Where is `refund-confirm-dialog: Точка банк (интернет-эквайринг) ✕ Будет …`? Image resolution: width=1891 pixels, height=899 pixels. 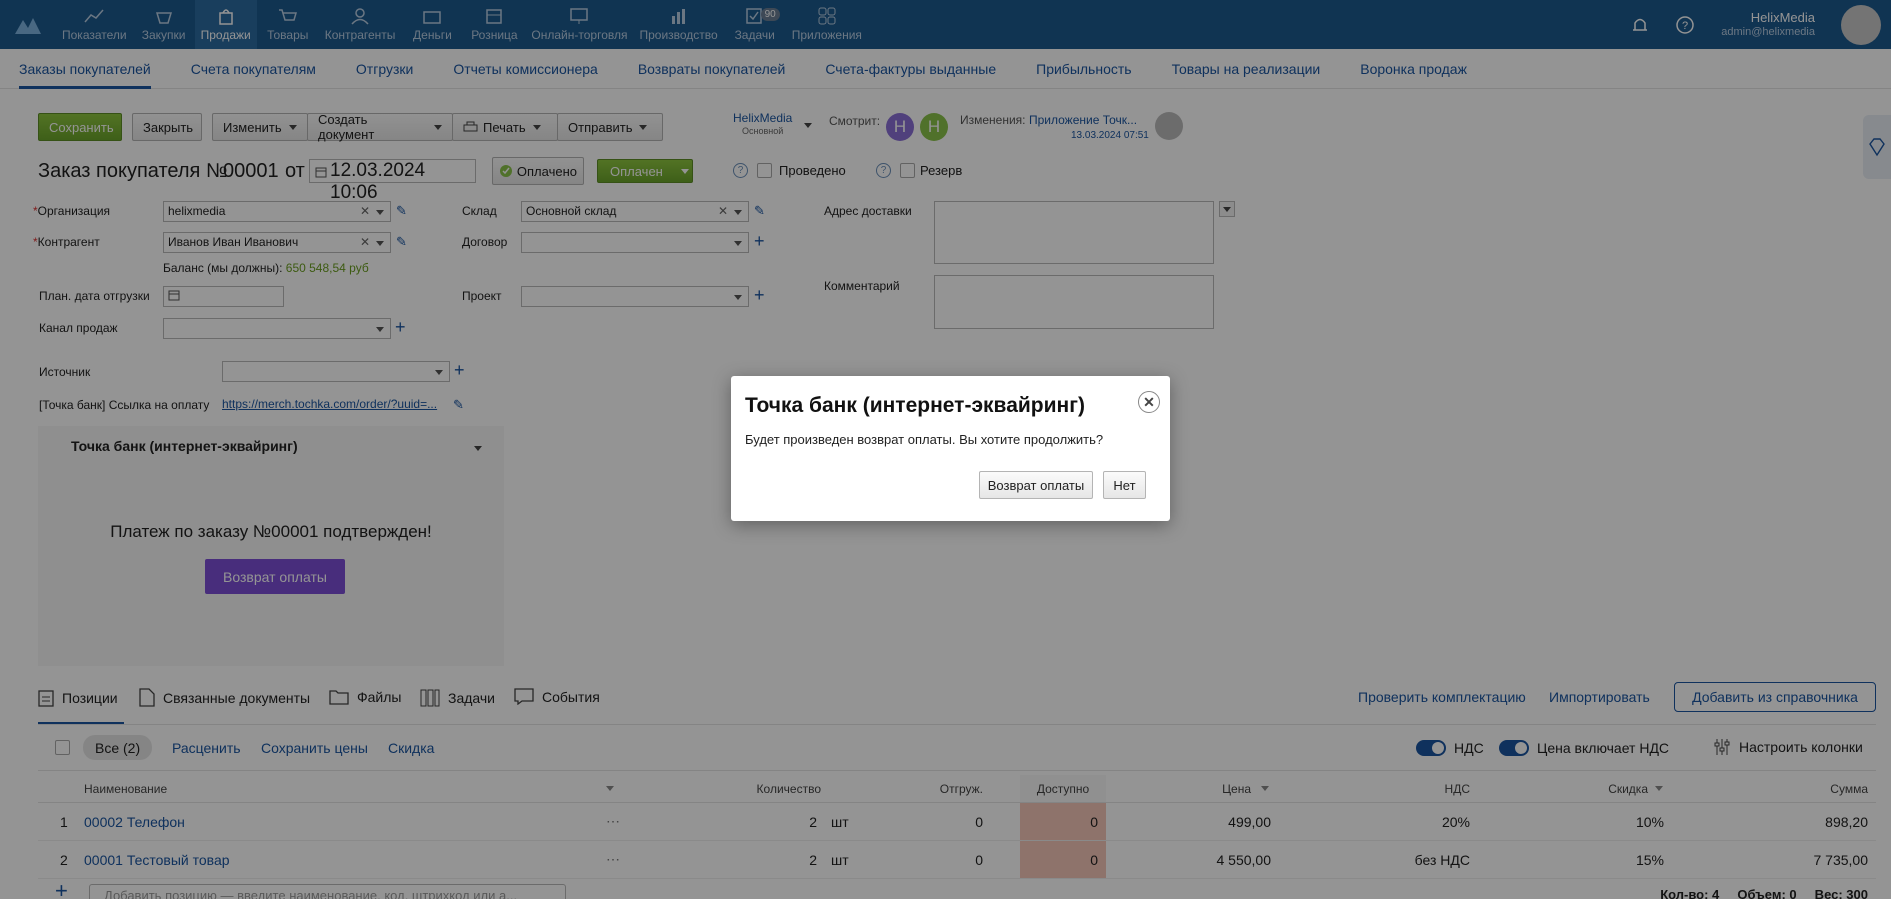
refund-confirm-dialog: Точка банк (интернет-эквайринг) ✕ Будет … is located at coordinates (950, 448).